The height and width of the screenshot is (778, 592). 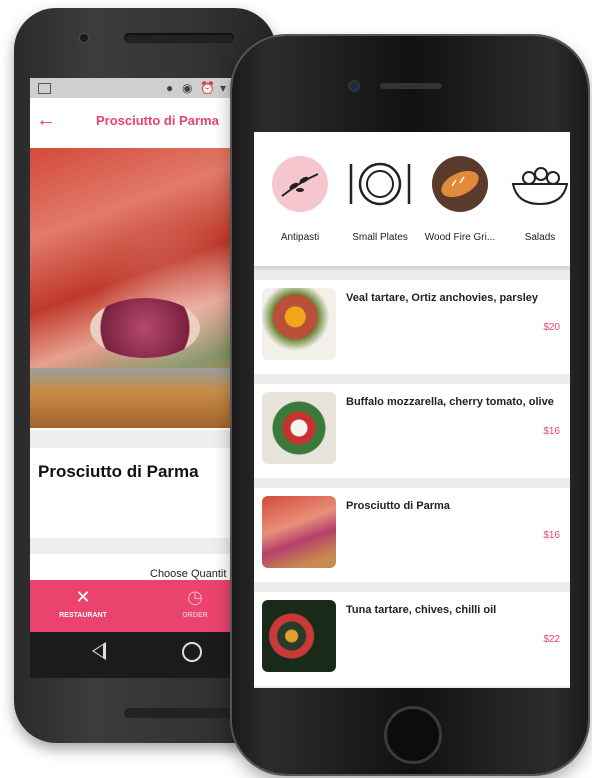 What do you see at coordinates (187, 88) in the screenshot?
I see `bluetooth-icon: ◉` at bounding box center [187, 88].